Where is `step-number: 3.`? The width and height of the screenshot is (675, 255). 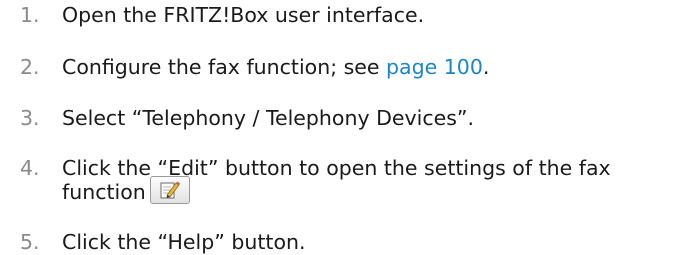 step-number: 3. is located at coordinates (30, 118).